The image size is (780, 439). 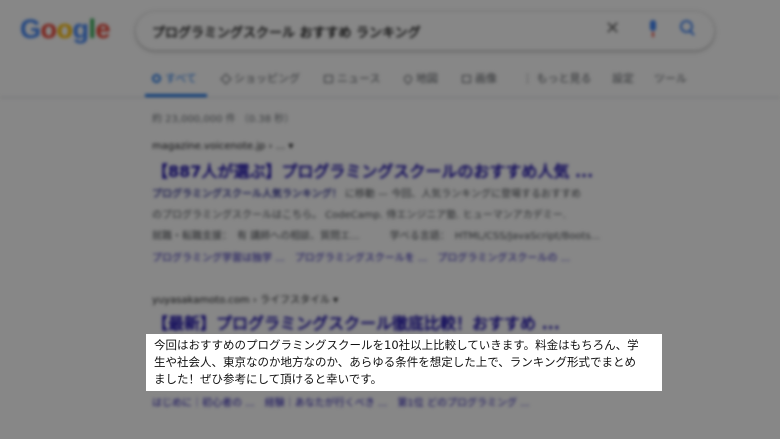 What do you see at coordinates (268, 379) in the screenshot?
I see `snippet-line-3: ました！ぜひ参考にして頂けると幸いです。` at bounding box center [268, 379].